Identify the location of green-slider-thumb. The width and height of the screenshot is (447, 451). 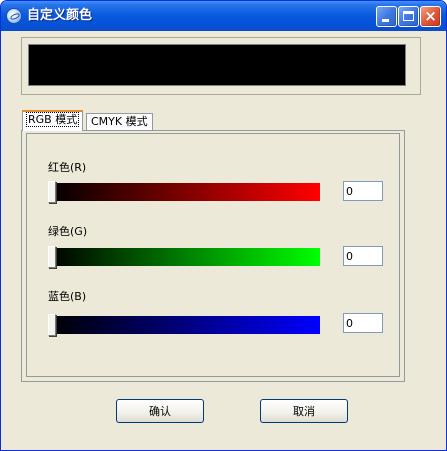
(52, 257).